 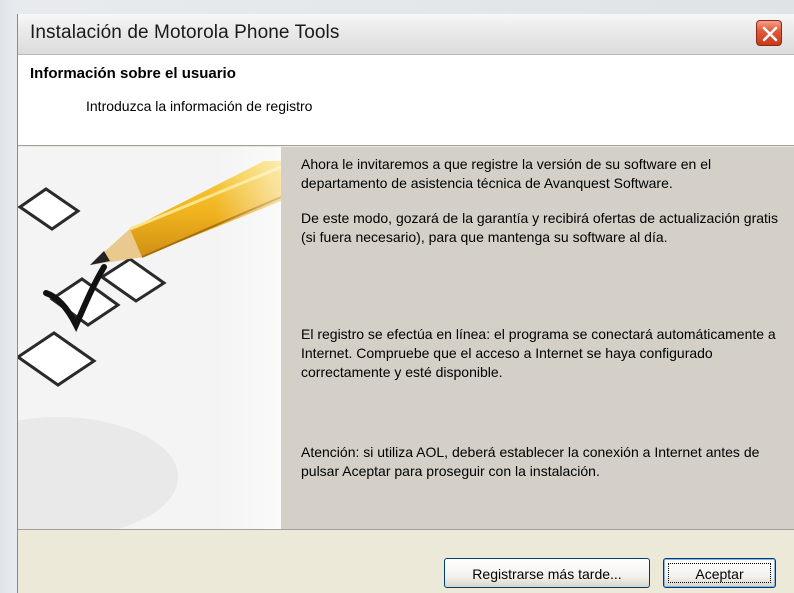 I want to click on accept-button: Aceptar, so click(x=719, y=573).